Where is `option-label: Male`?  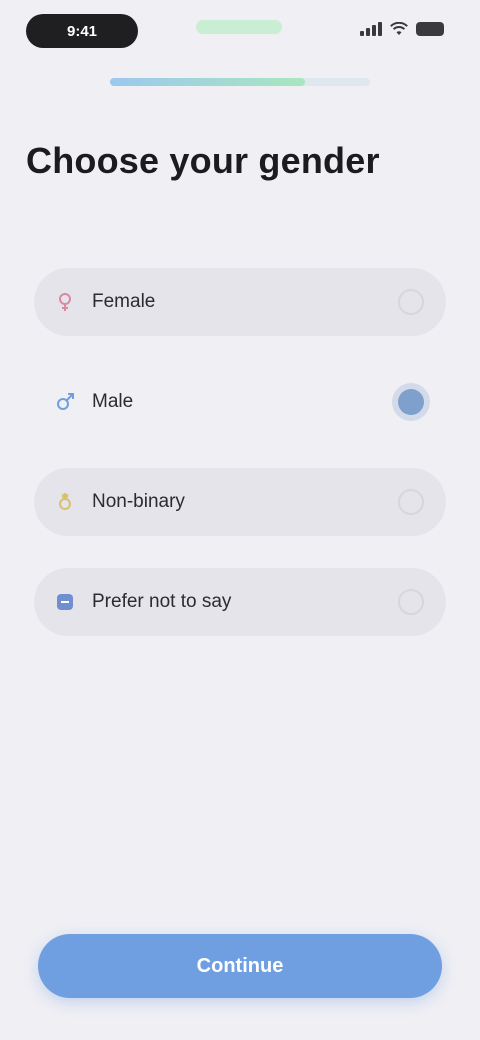 option-label: Male is located at coordinates (113, 401).